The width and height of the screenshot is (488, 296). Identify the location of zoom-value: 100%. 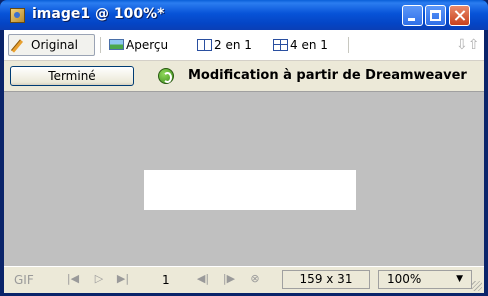
(404, 279).